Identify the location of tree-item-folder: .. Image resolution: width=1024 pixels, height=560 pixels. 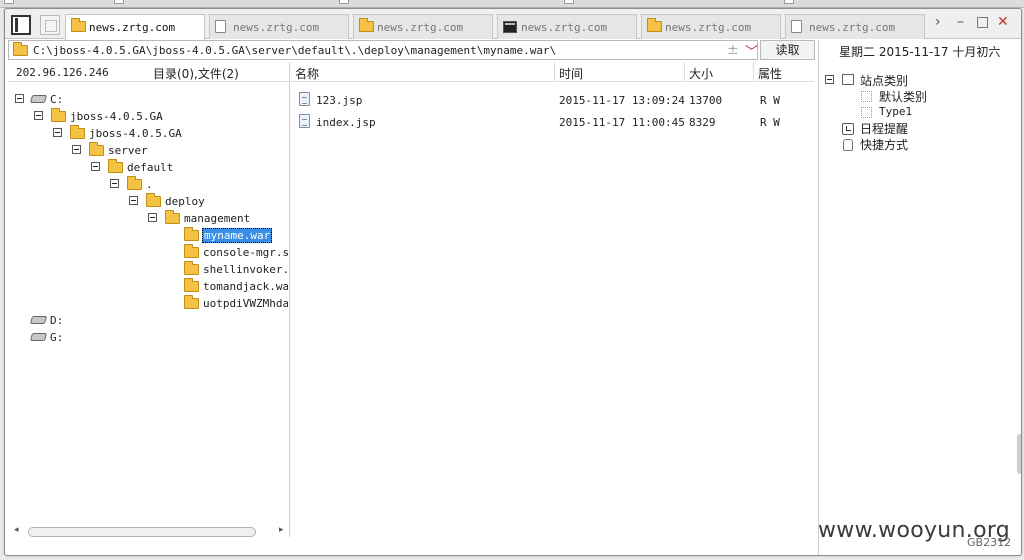
(148, 184).